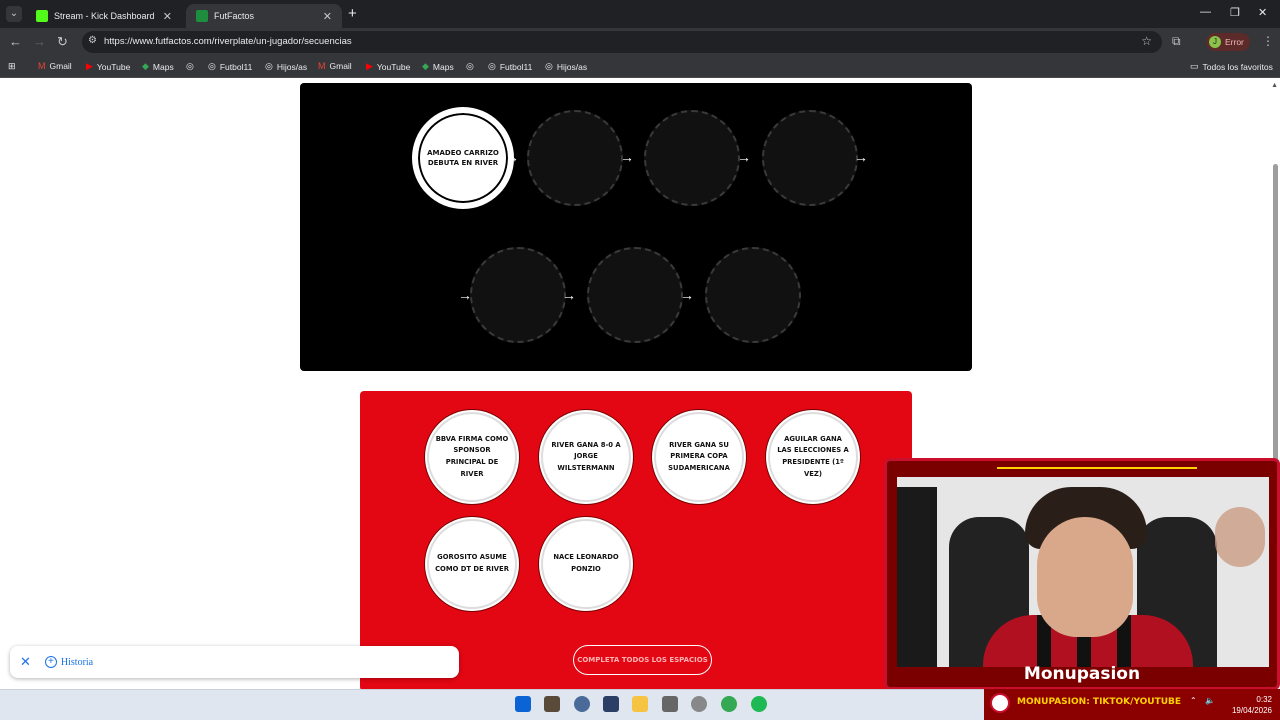 This screenshot has height=720, width=1280. Describe the element at coordinates (1210, 700) in the screenshot. I see `volume-icon: 🔈` at that location.